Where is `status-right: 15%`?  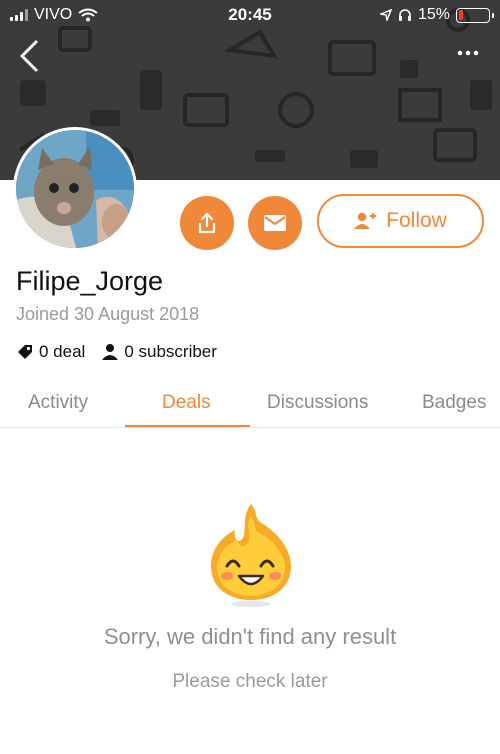
status-right: 15% is located at coordinates (436, 15).